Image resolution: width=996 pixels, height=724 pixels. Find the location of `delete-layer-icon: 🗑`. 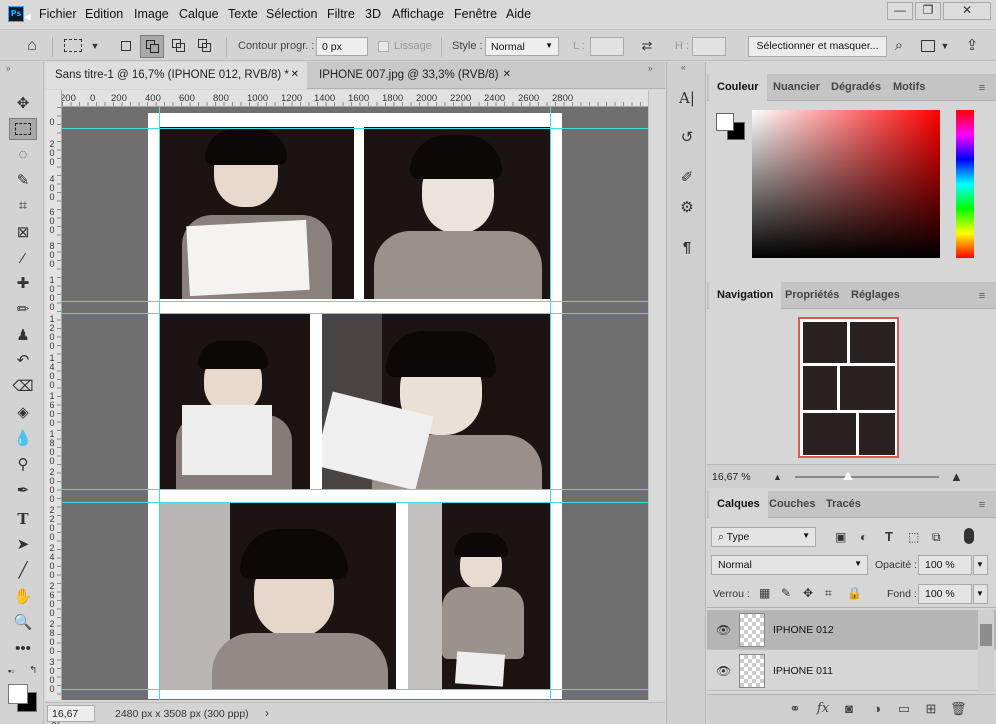

delete-layer-icon: 🗑 is located at coordinates (958, 709).